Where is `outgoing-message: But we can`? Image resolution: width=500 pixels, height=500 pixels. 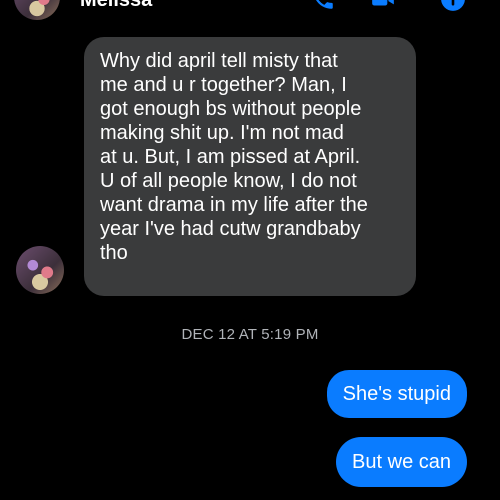
outgoing-message: But we can is located at coordinates (401, 462).